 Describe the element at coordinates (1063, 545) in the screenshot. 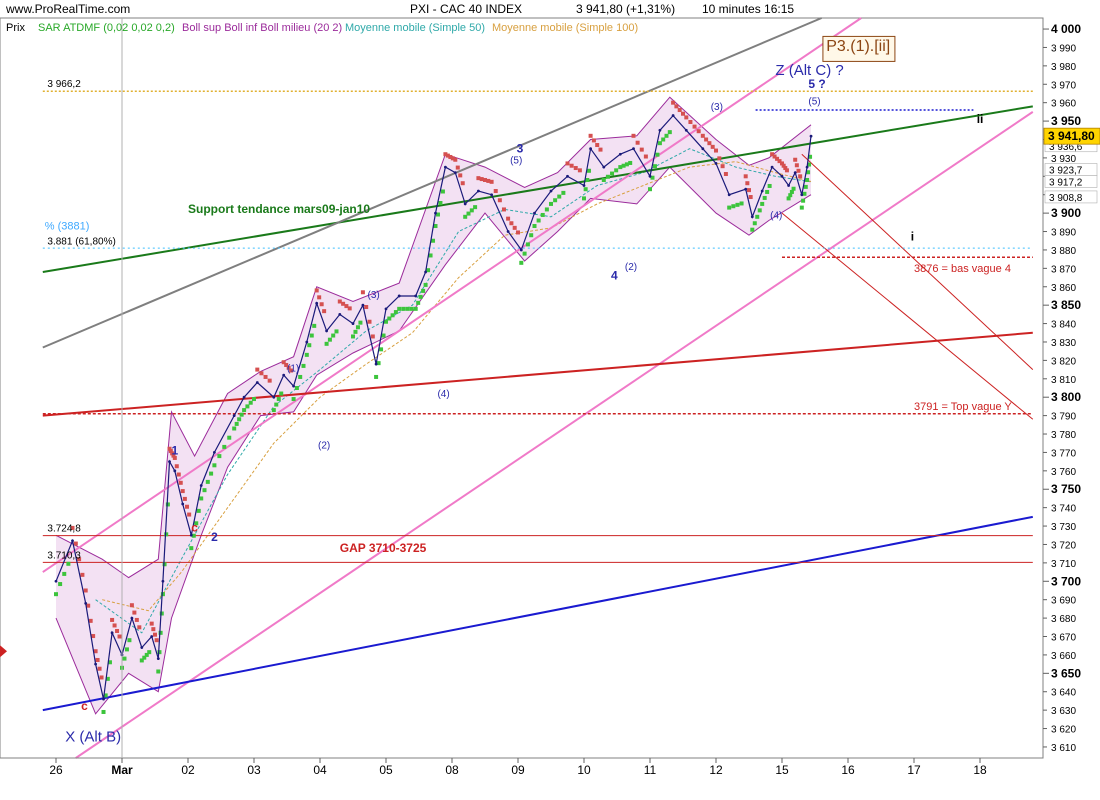

I see `y-tick-label: 3 720` at that location.